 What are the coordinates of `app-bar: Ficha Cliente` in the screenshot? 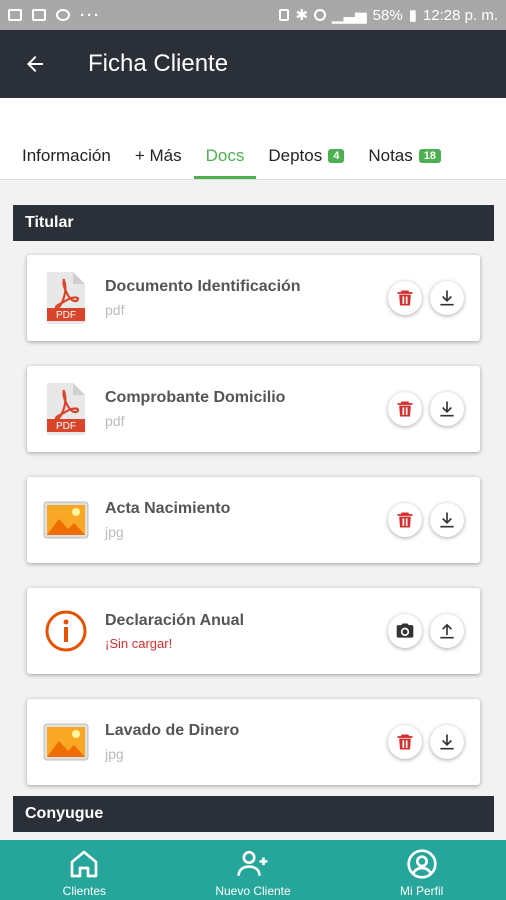 It's located at (253, 64).